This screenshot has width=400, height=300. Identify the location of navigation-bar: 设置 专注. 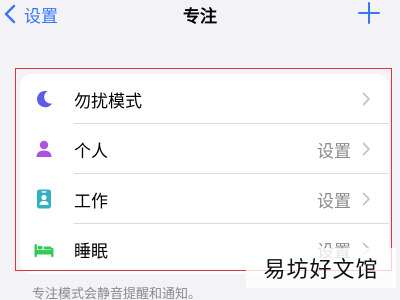
(200, 15).